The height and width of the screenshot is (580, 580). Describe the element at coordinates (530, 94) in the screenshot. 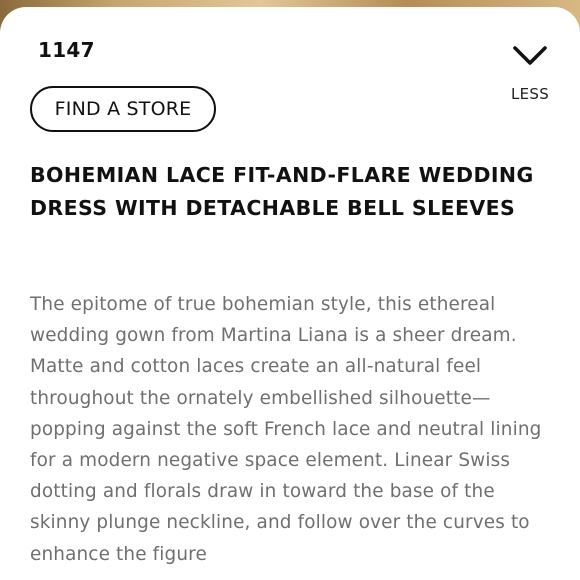

I see `collapse-label: LESS` at that location.